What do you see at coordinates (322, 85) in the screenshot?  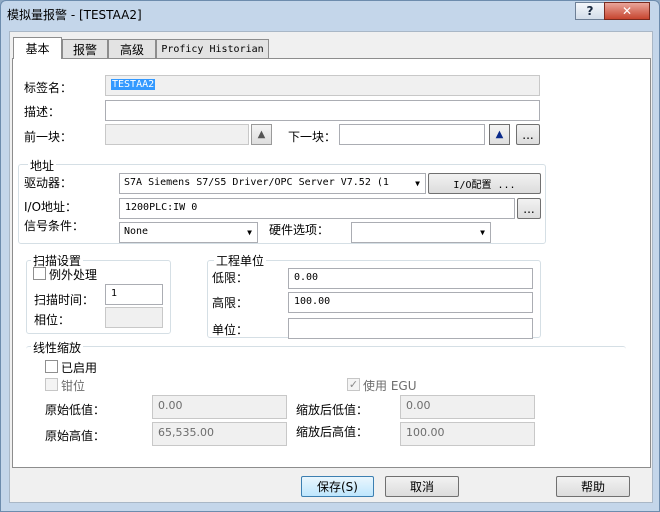 I see `tag-name-field: TESTAA2` at bounding box center [322, 85].